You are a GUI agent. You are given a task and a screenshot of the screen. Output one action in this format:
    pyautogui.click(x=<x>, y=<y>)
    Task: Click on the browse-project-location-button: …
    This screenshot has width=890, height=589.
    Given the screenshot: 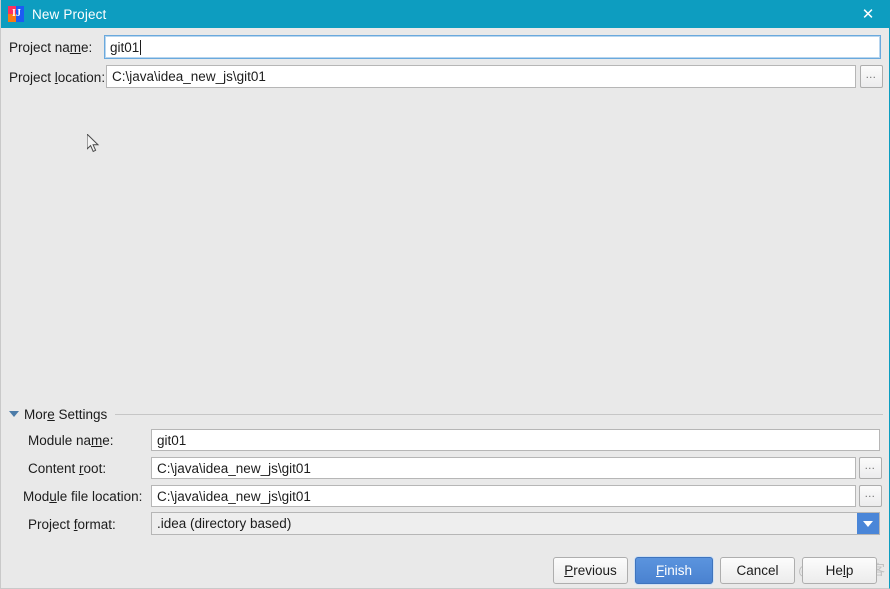 What is the action you would take?
    pyautogui.click(x=871, y=76)
    